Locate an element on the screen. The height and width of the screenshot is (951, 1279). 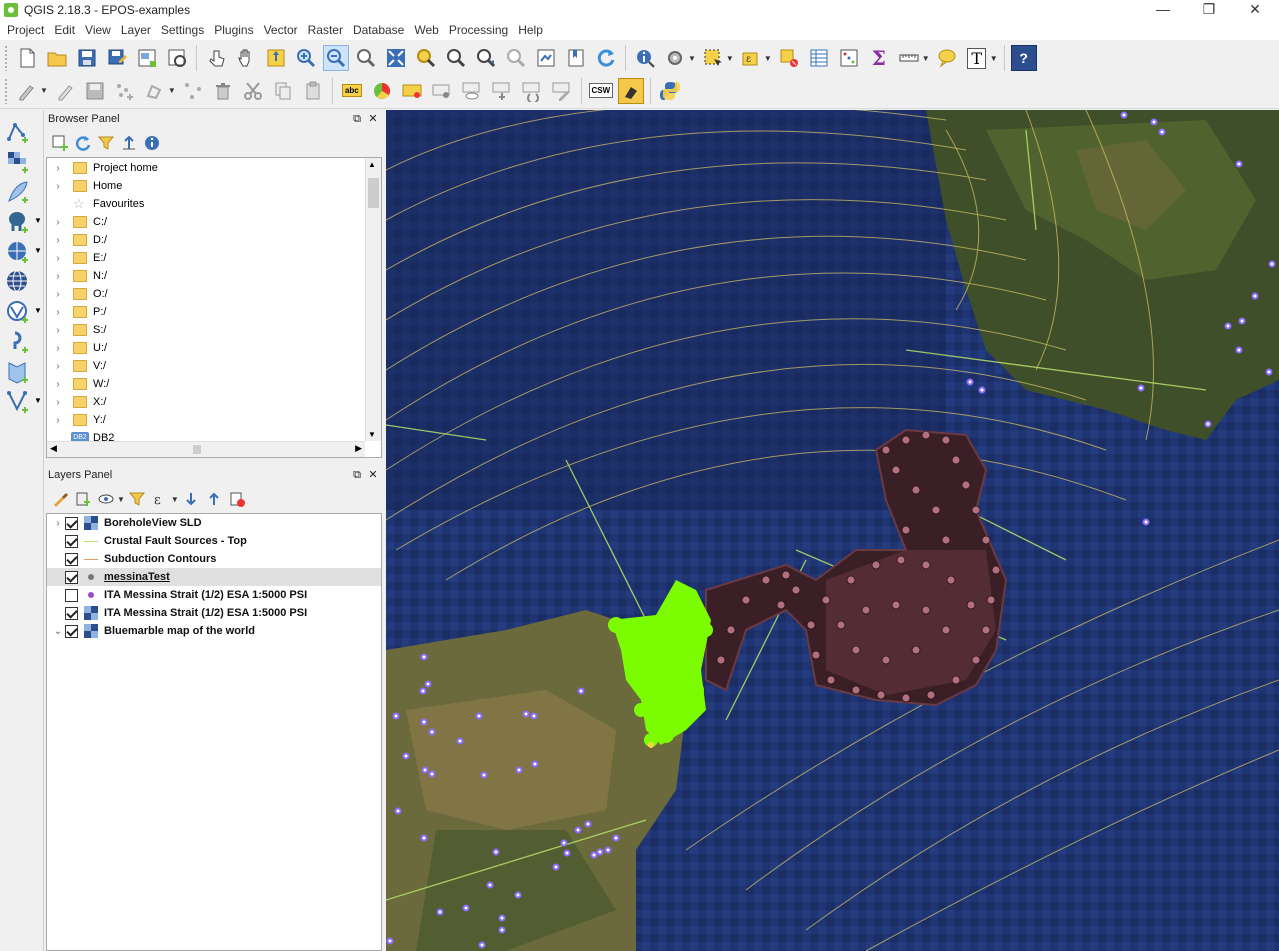
collapse-all-button is located at coordinates (214, 499).